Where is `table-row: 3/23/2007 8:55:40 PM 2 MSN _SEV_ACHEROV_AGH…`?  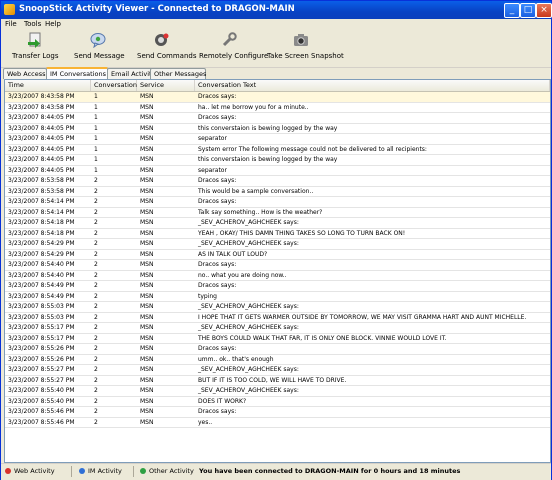
table-row: 3/23/2007 8:55:40 PM 2 MSN _SEV_ACHEROV_AGH… is located at coordinates (277, 391).